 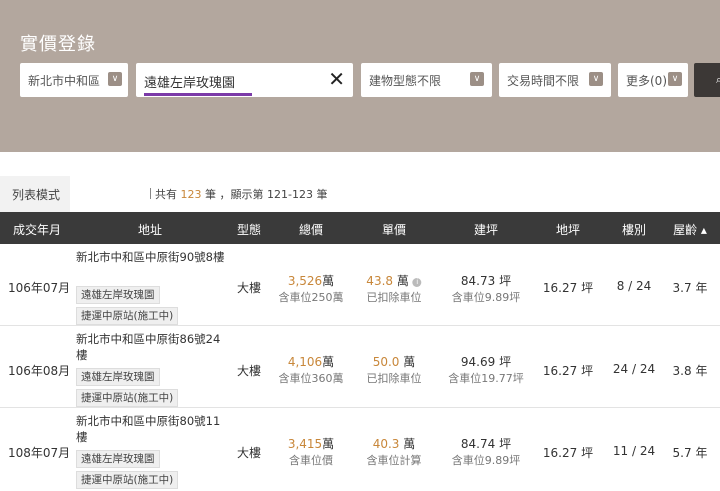 What do you see at coordinates (634, 369) in the screenshot?
I see `row-floor: 24 / 24` at bounding box center [634, 369].